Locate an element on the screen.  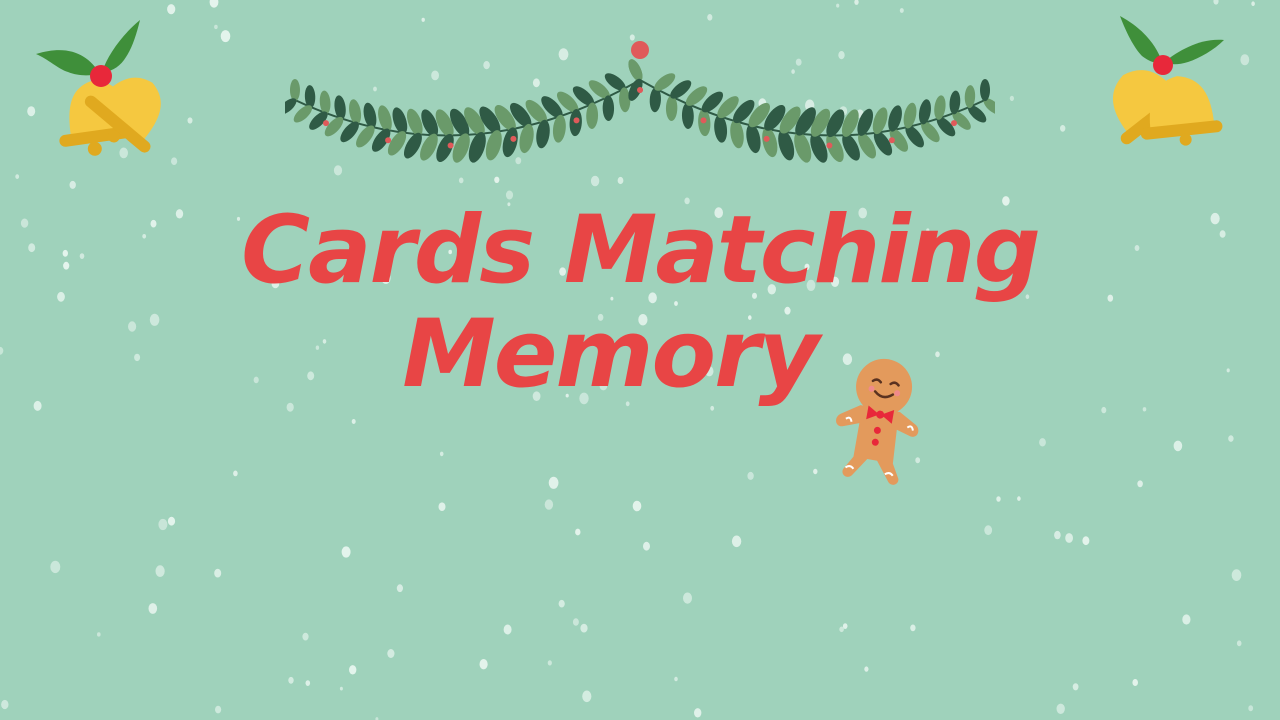
gingerbread-man-icon is located at coordinates (877, 421).